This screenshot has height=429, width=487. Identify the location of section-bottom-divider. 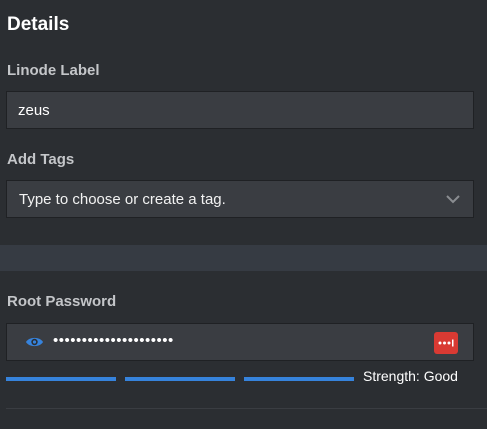
(246, 408).